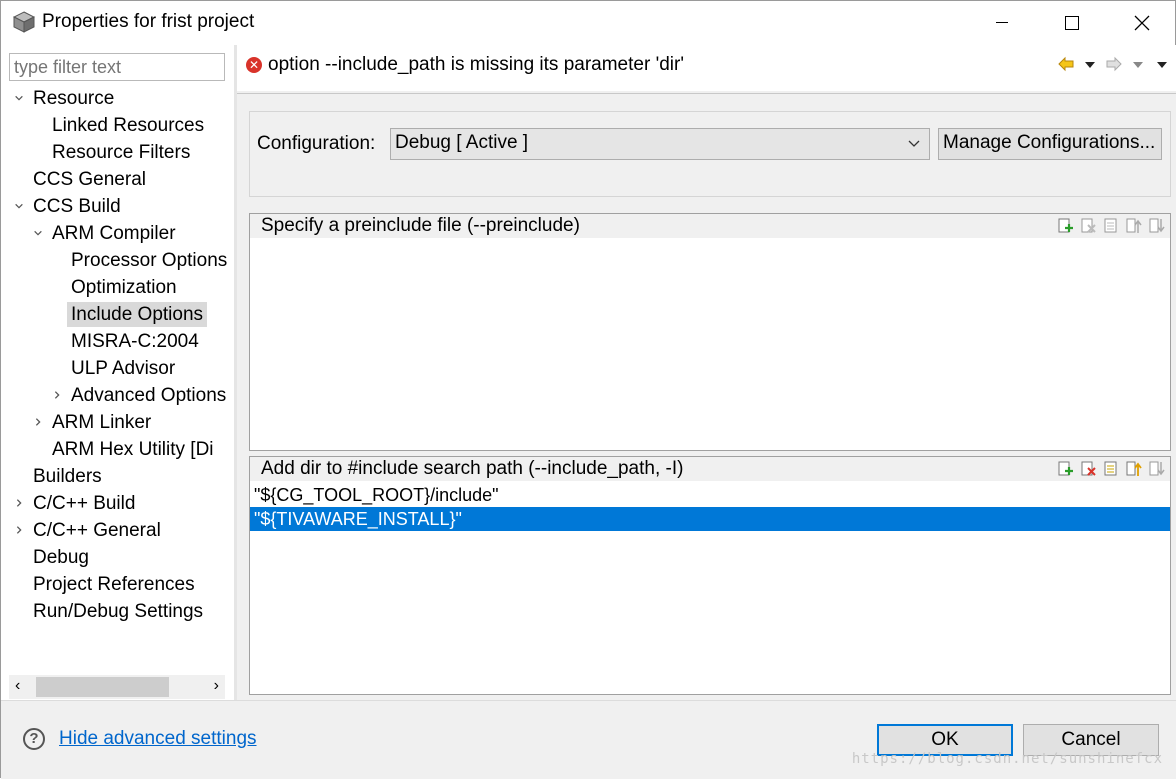  Describe the element at coordinates (133, 449) in the screenshot. I see `tree-item: ARM Hex Utility [Di` at that location.